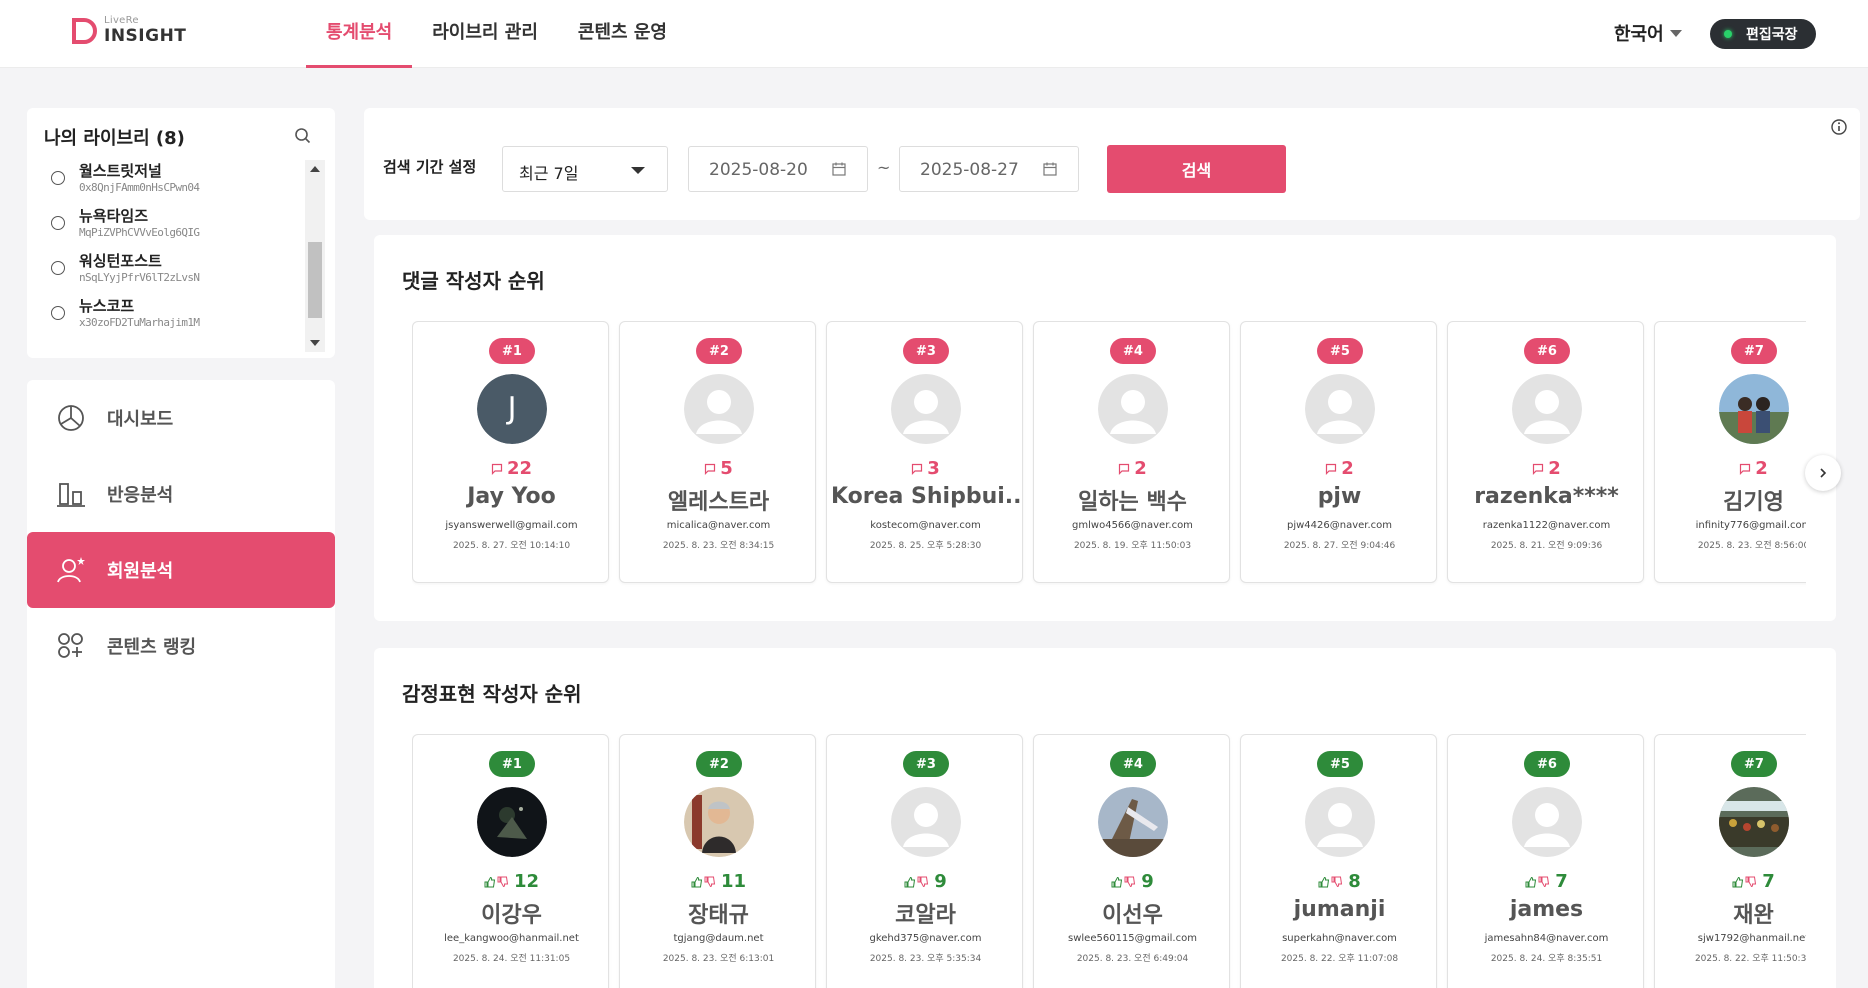  I want to click on member-name: jumanji, so click(1339, 909).